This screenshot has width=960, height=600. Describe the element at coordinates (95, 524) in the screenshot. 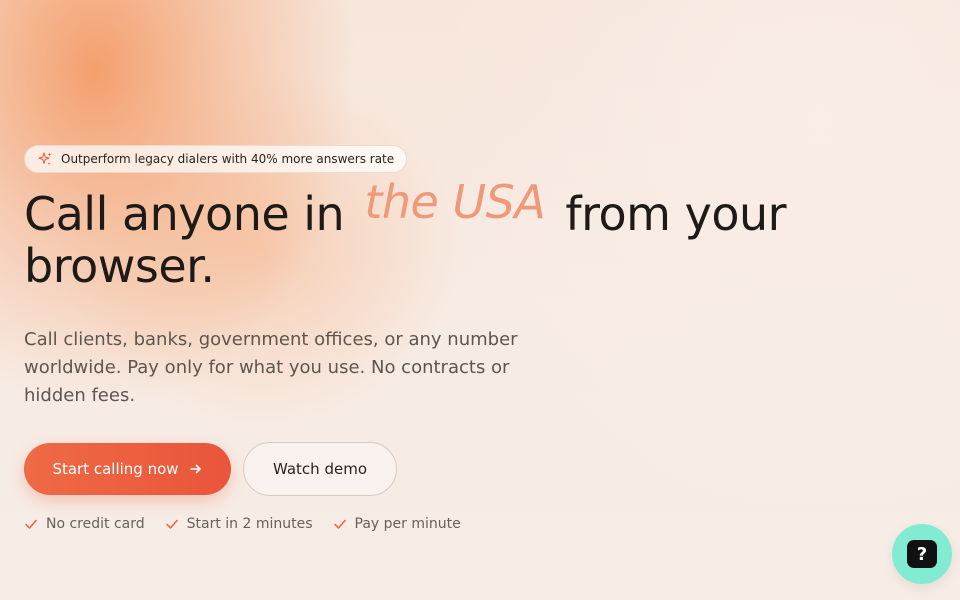

I see `perk-label: No credit card` at that location.